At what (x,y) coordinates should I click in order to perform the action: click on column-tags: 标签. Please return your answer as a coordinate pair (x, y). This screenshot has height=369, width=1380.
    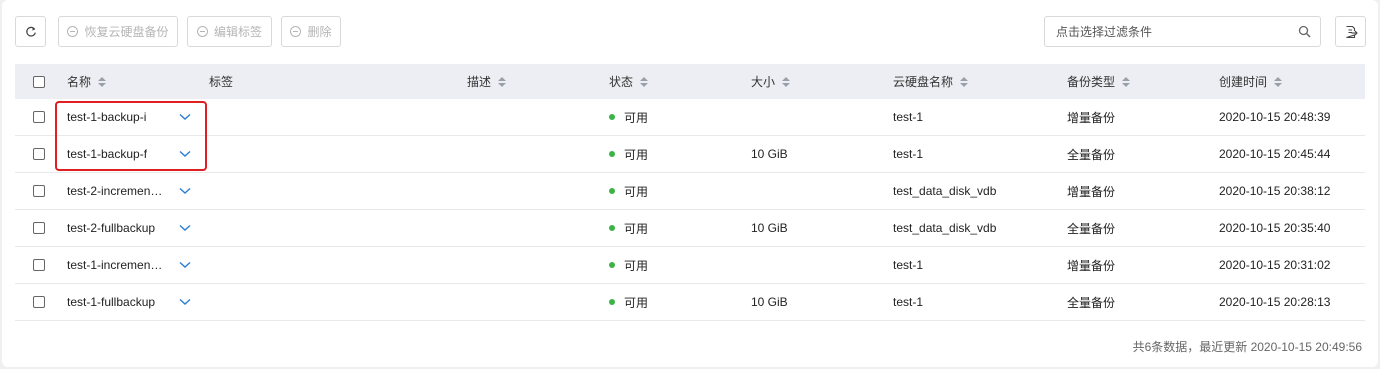
    Looking at the image, I should click on (221, 81).